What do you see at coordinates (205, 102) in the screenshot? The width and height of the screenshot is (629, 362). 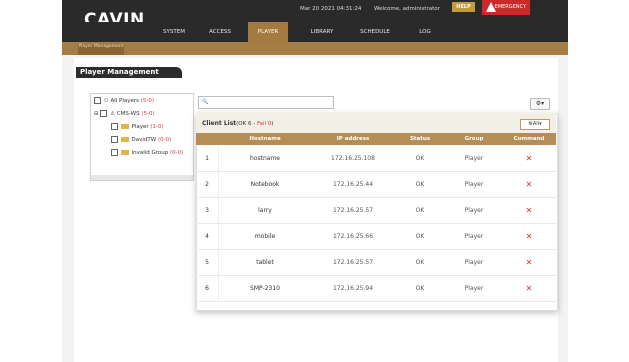 I see `search-icon: 🔍` at bounding box center [205, 102].